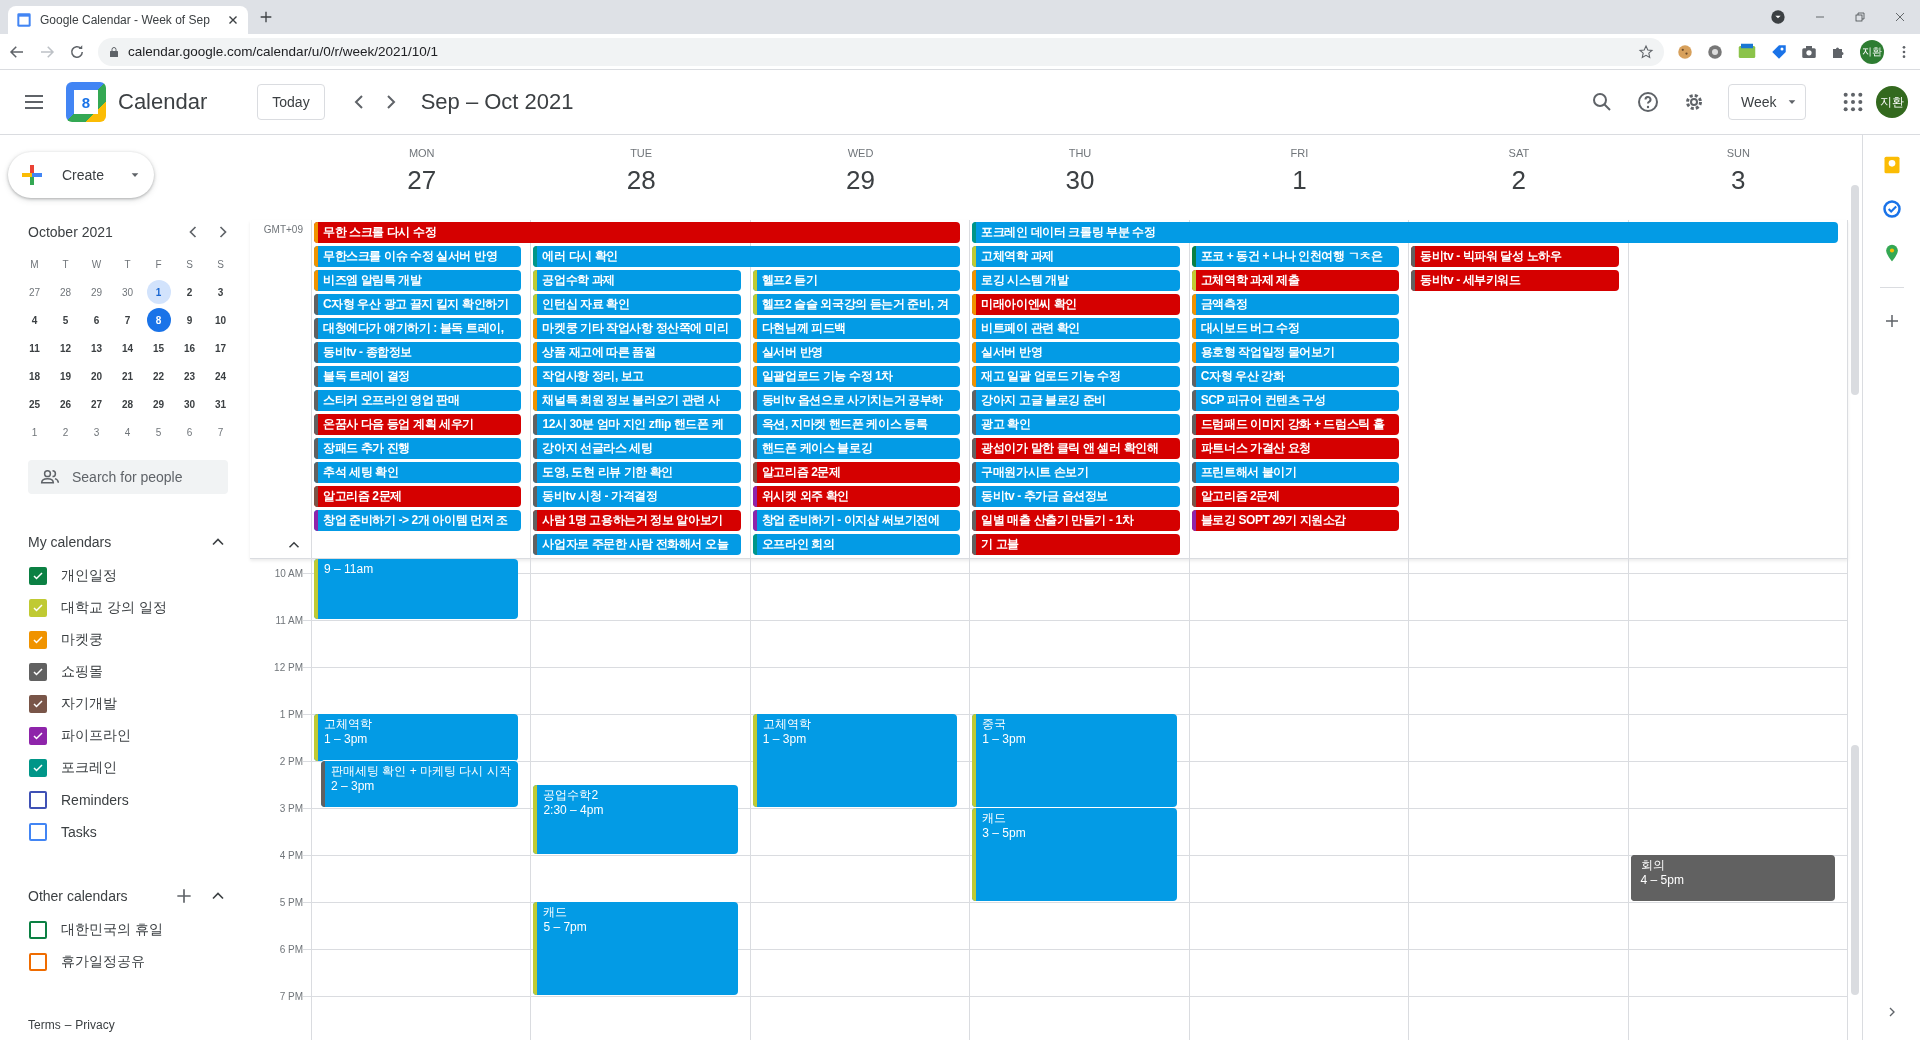 The image size is (1920, 1040). What do you see at coordinates (1853, 102) in the screenshot?
I see `apps-icon` at bounding box center [1853, 102].